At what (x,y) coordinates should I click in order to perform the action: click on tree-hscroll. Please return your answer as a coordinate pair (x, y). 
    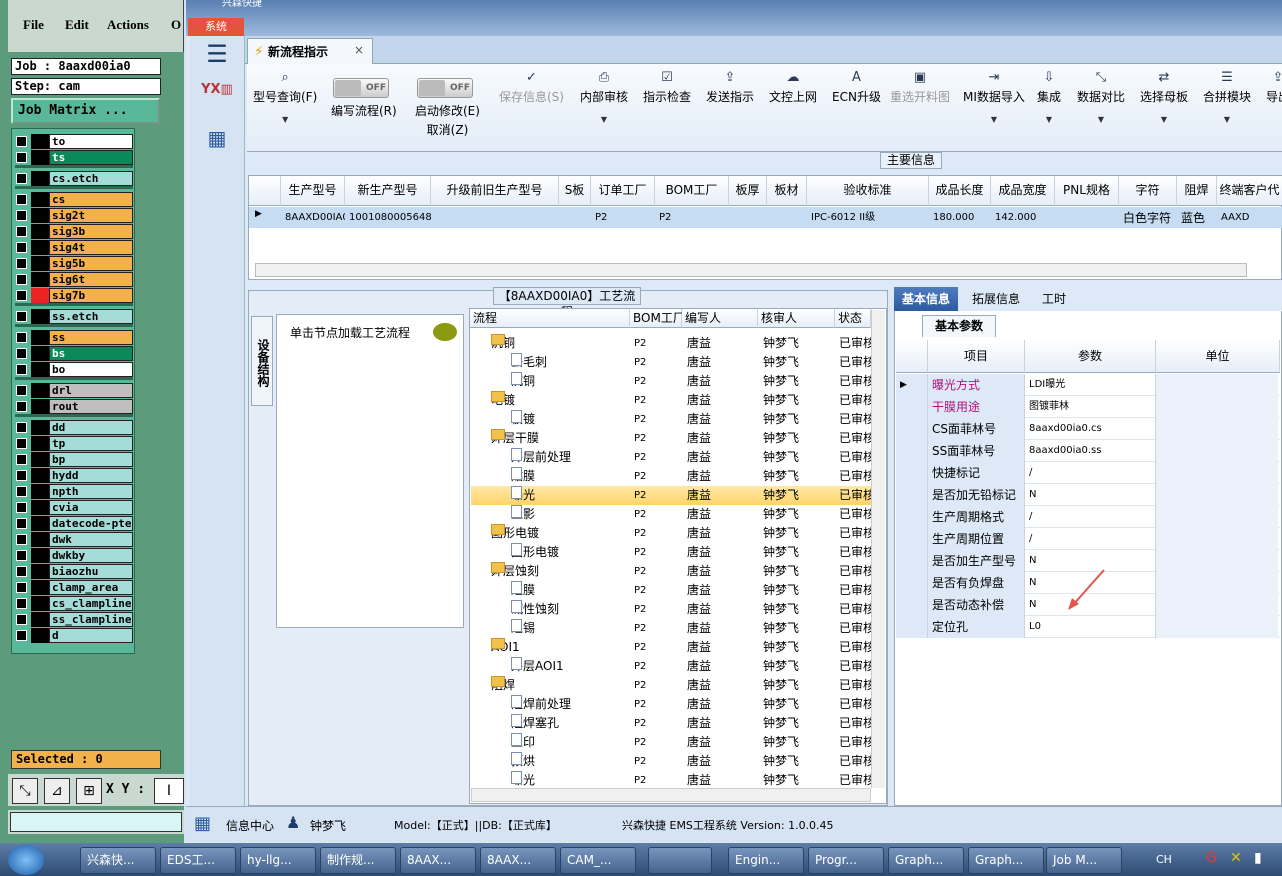
    Looking at the image, I should click on (671, 795).